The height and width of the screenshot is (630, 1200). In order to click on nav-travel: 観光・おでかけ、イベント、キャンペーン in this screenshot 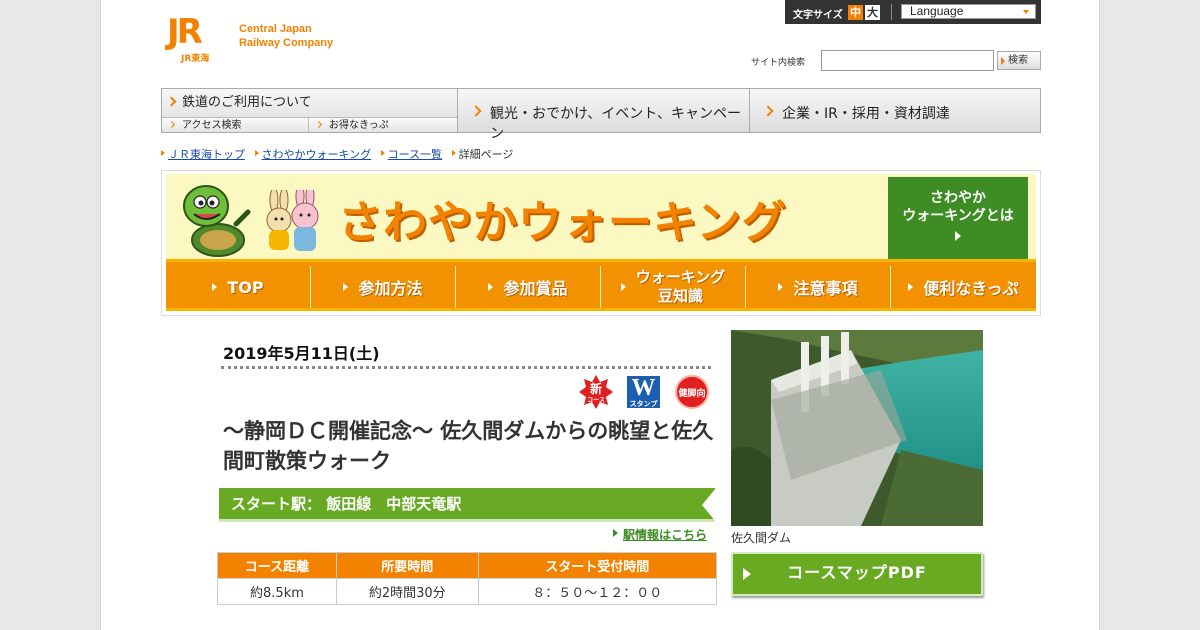, I will do `click(603, 115)`.